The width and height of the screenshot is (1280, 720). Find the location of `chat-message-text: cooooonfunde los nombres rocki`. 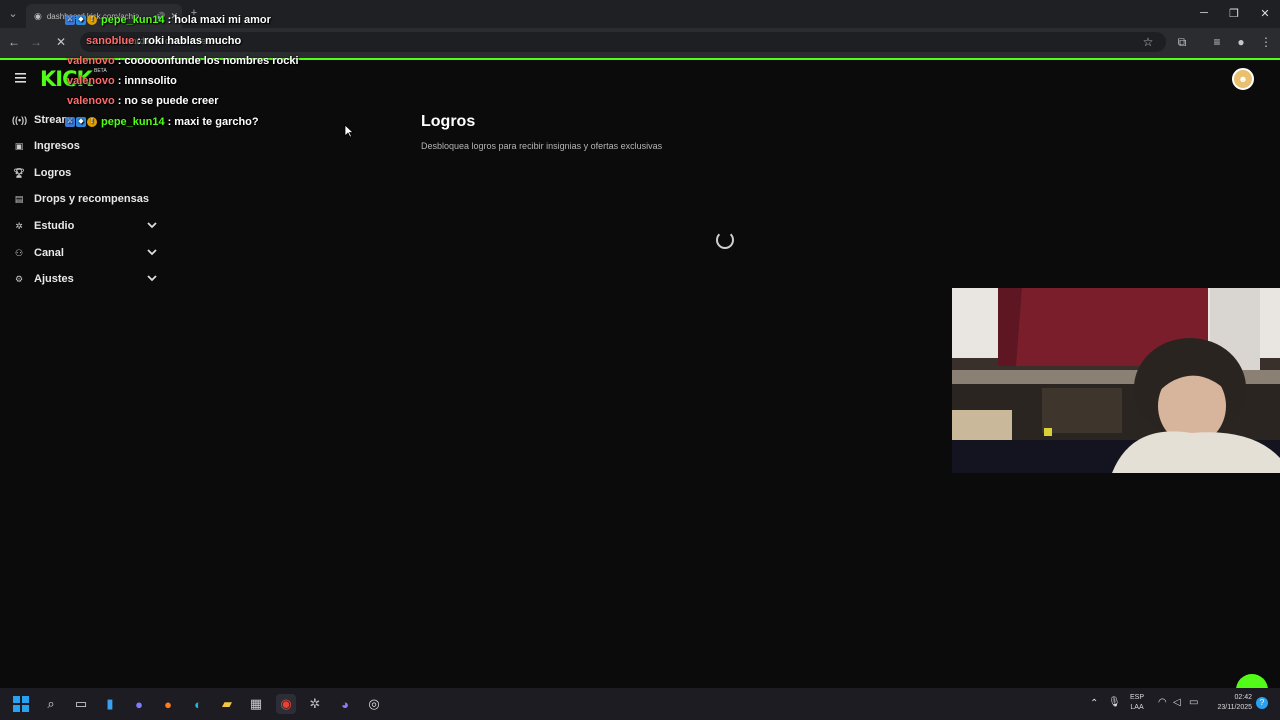

chat-message-text: cooooonfunde los nombres rocki is located at coordinates (211, 61).